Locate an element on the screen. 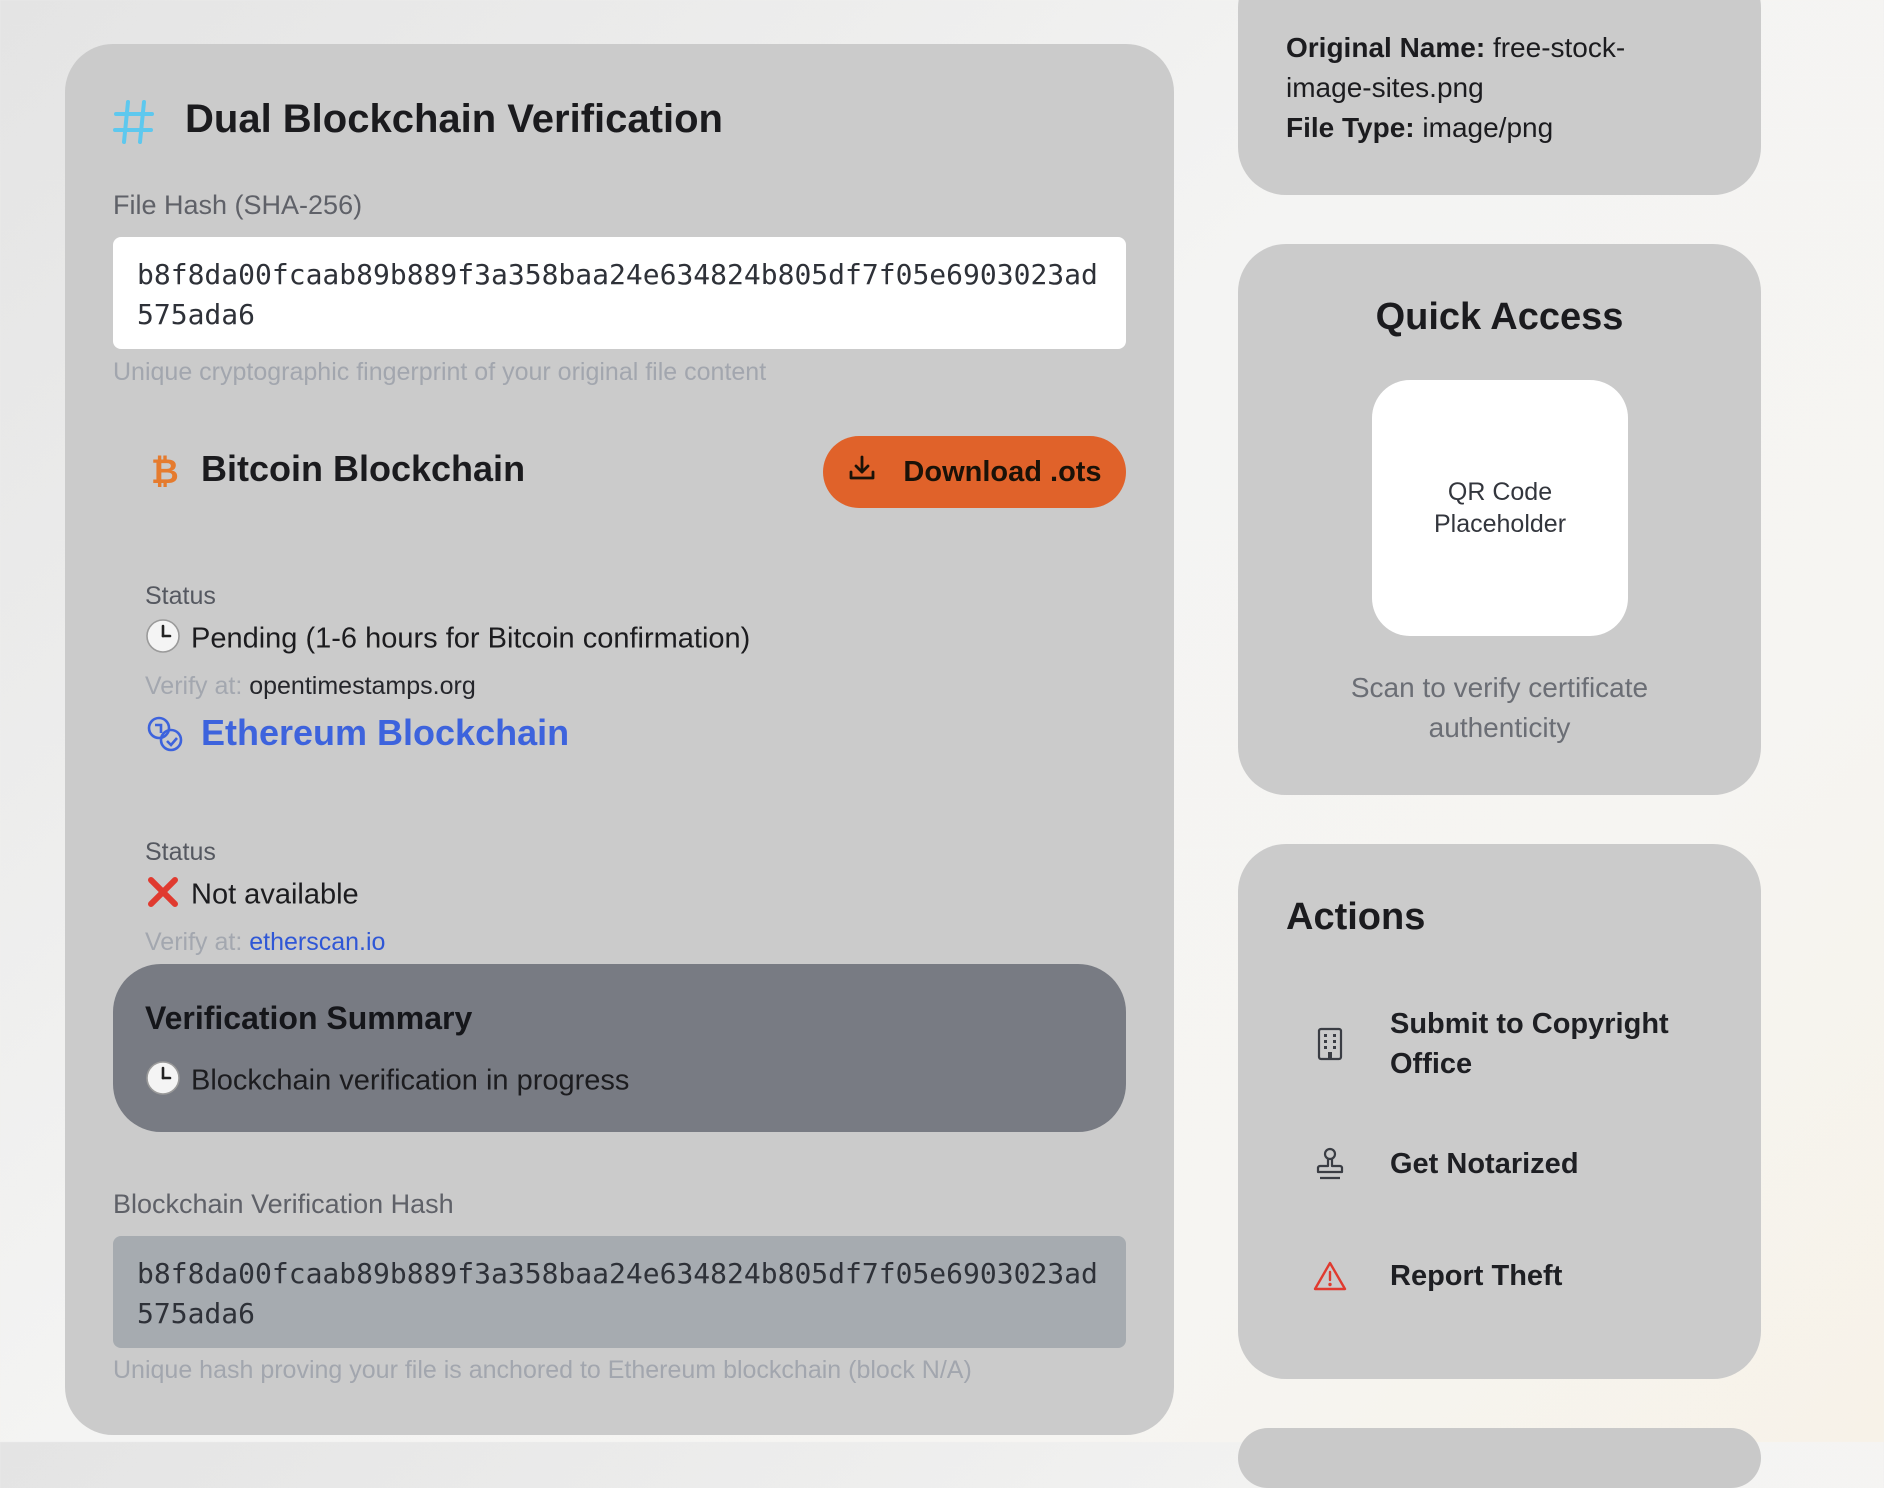 The image size is (1884, 1488). hash-icon is located at coordinates (134, 122).